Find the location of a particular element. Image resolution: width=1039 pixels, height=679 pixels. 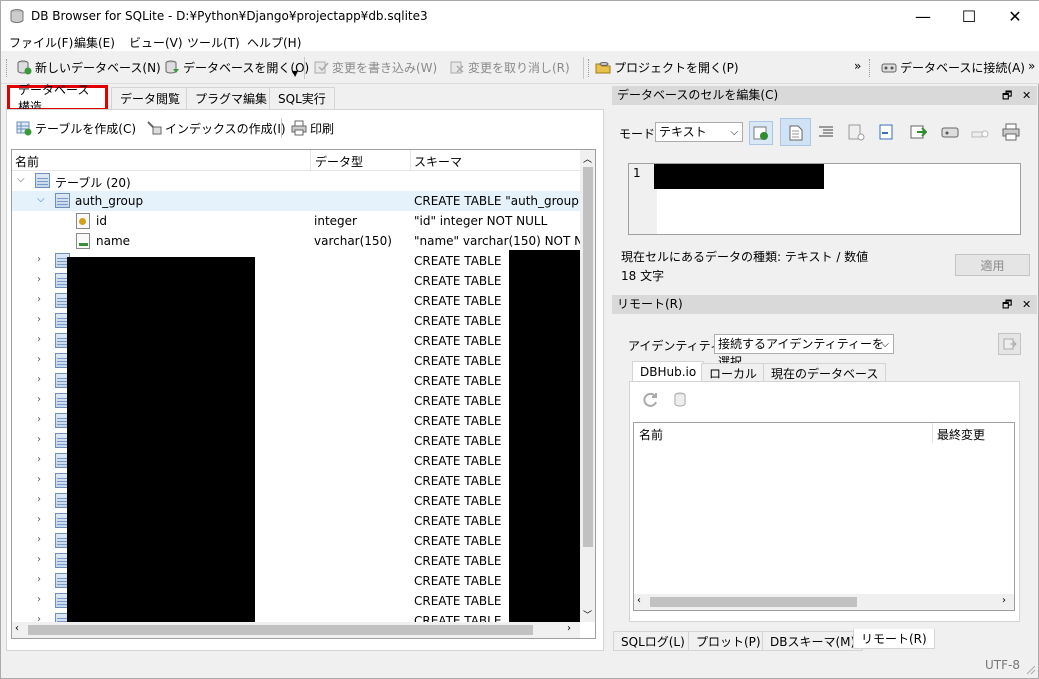

tab-local: ローカル is located at coordinates (733, 373).